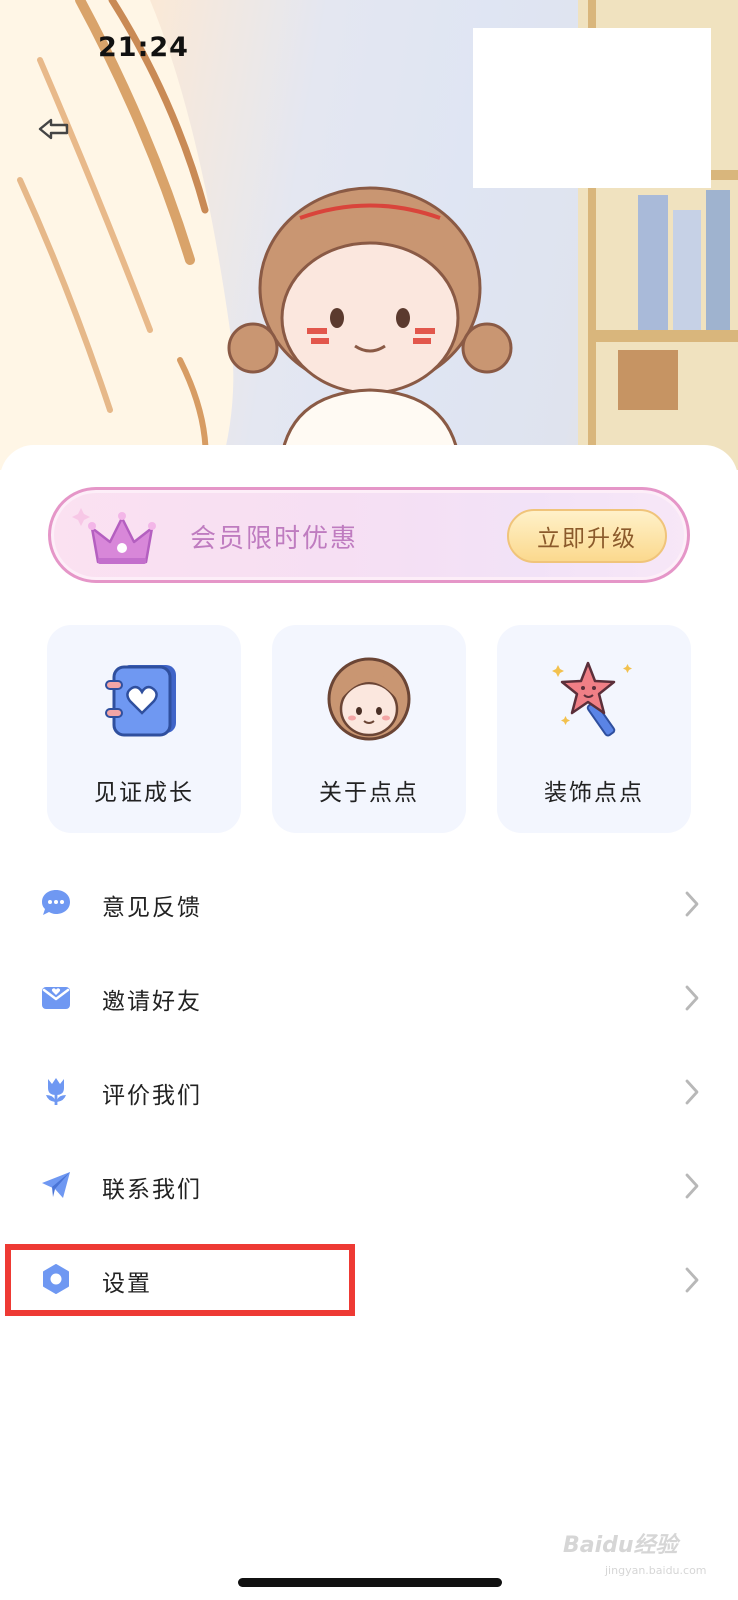 The image size is (738, 1600). Describe the element at coordinates (370, 328) in the screenshot. I see `girl-illustration` at that location.